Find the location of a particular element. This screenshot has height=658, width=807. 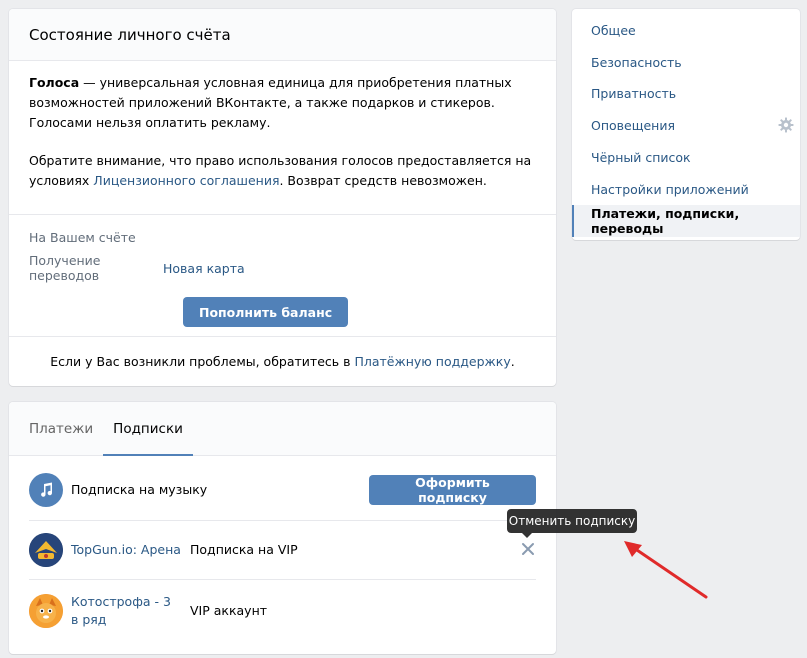

menu-item-notifications: Оповещения is located at coordinates (686, 125).